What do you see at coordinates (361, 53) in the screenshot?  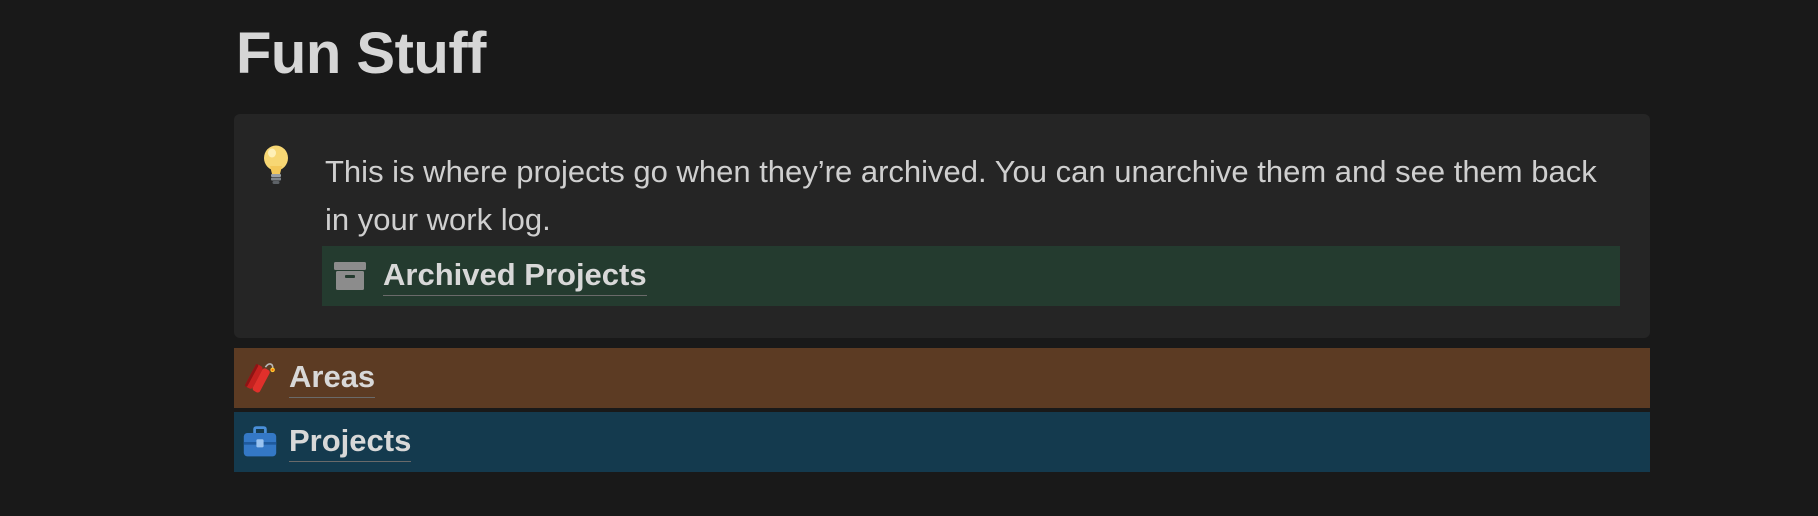 I see `page-title: Fun Stuff` at bounding box center [361, 53].